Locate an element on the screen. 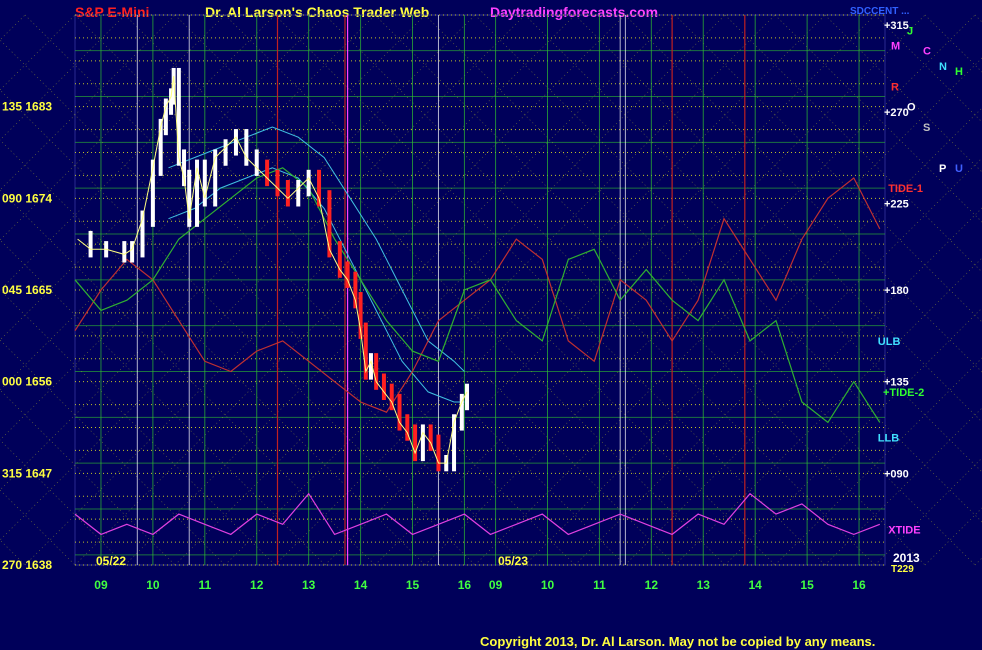 Image resolution: width=982 pixels, height=650 pixels. year-label: 2013 is located at coordinates (906, 558).